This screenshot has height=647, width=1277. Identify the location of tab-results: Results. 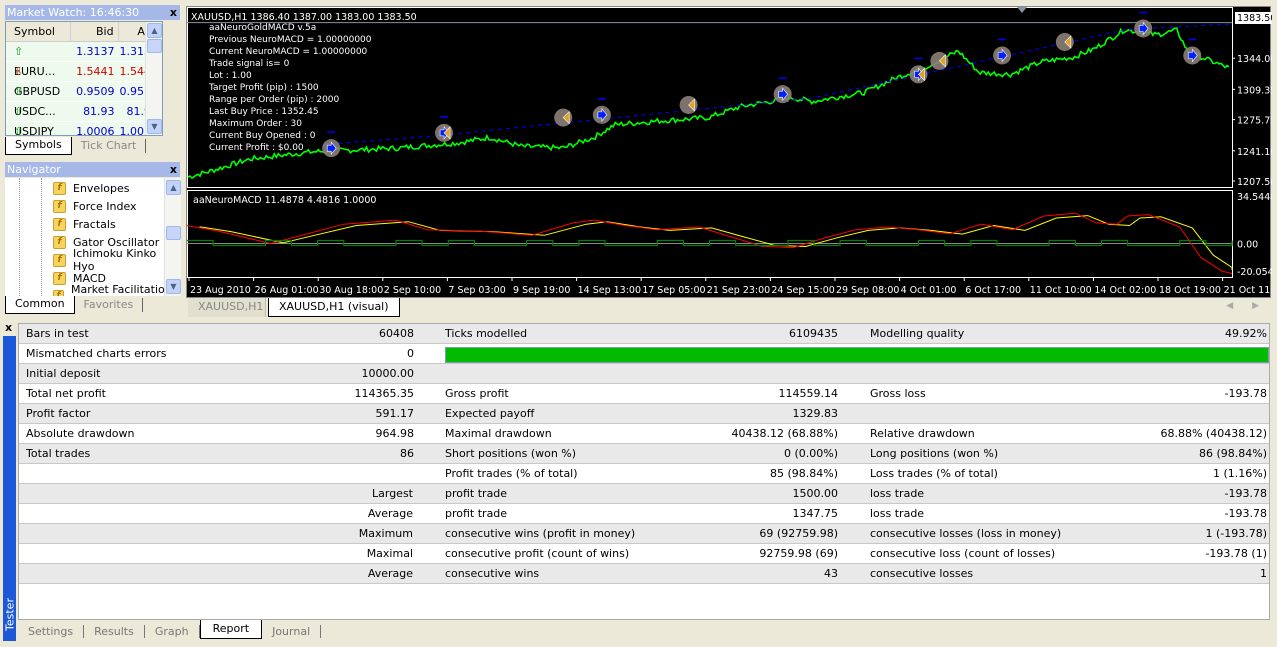
(114, 631).